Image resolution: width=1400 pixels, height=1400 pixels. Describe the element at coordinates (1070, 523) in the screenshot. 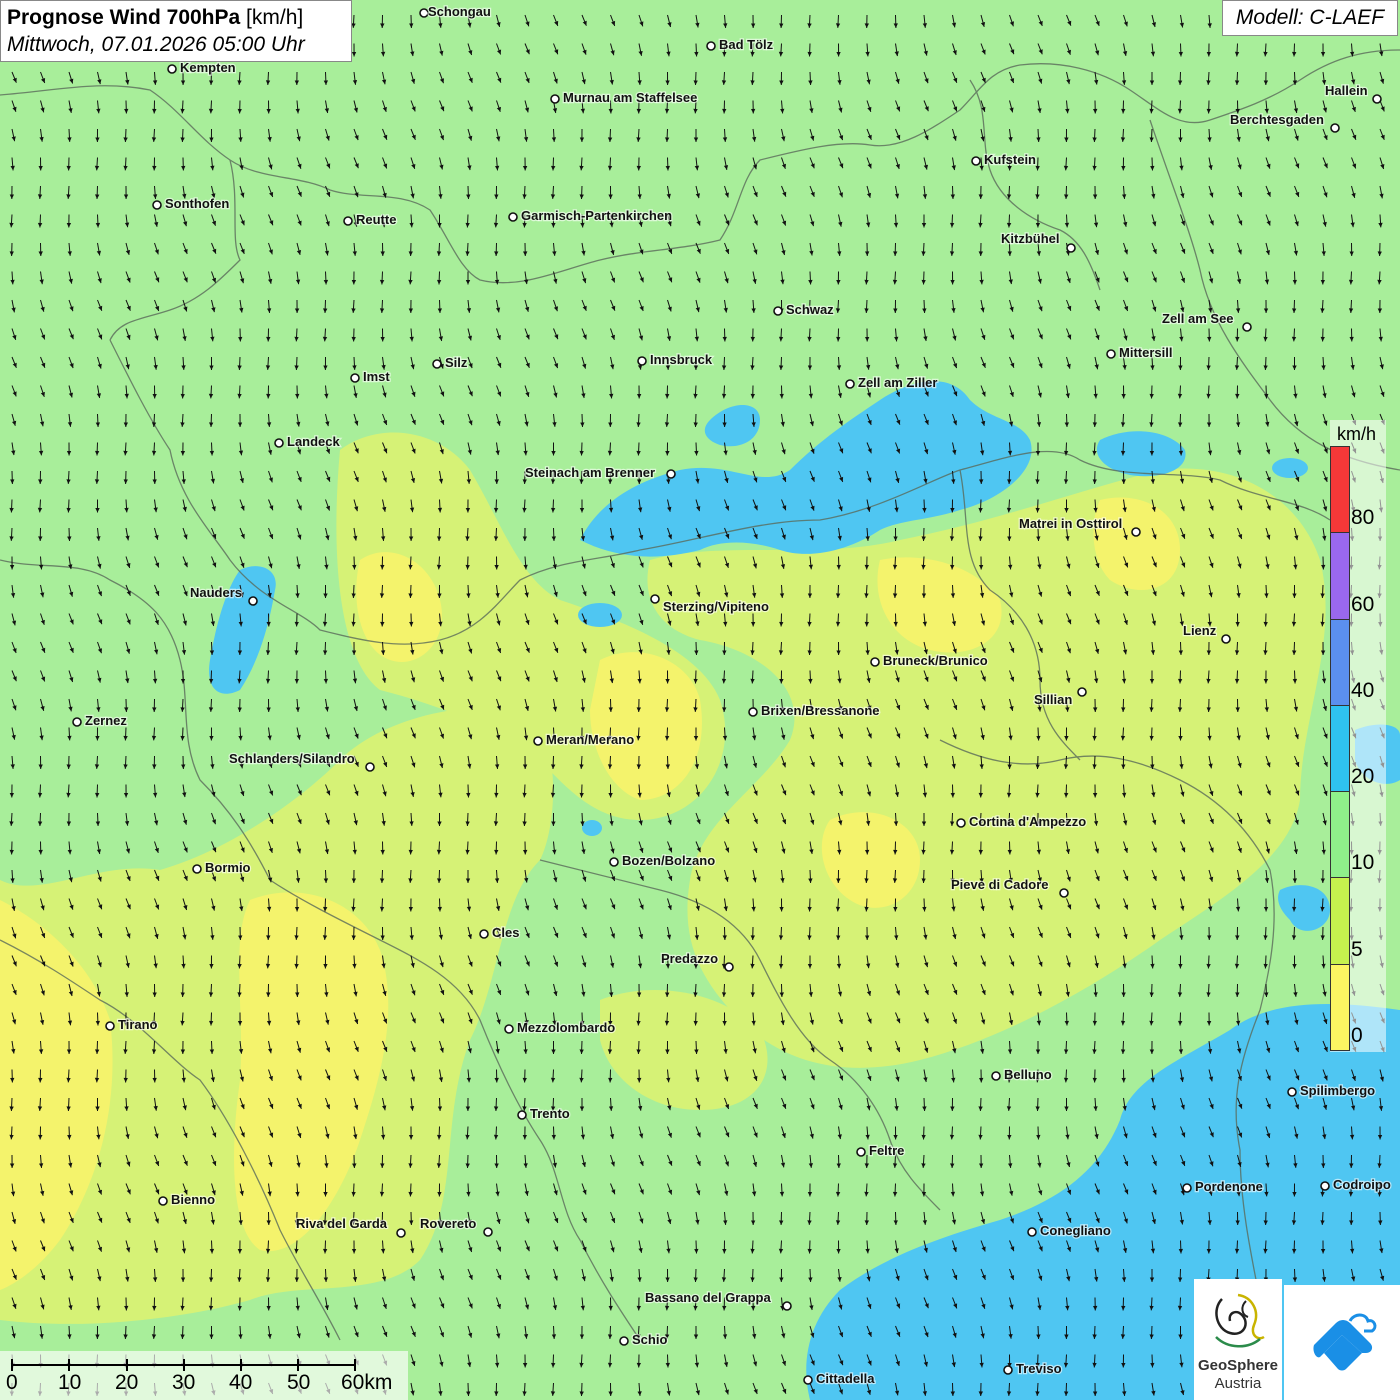

I see `city-label: Matrei in Osttirol` at that location.